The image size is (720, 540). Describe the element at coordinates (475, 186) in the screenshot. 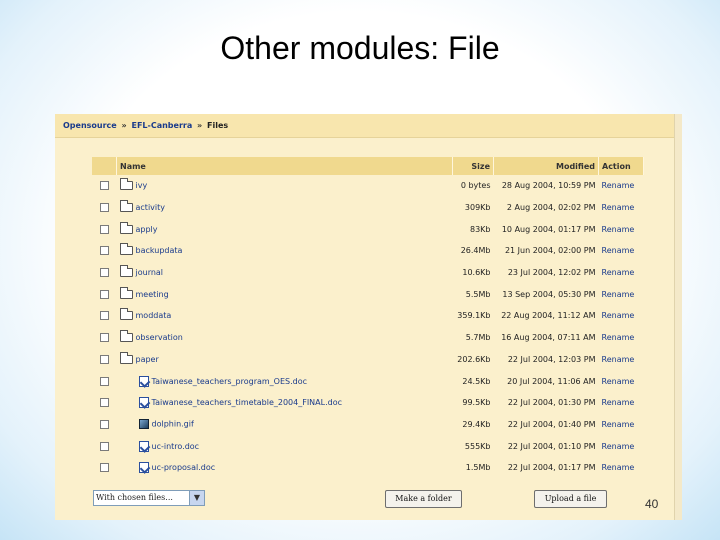

I see `size-cell: 0 bytes` at that location.